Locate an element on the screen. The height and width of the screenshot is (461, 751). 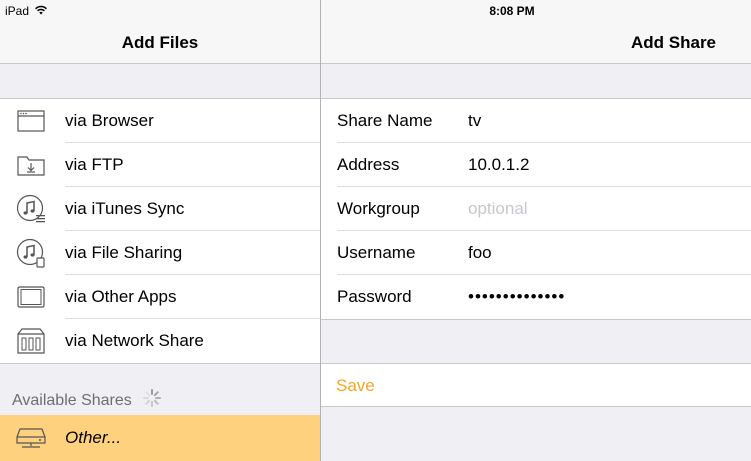
status-bar: iPad 8:08 PM is located at coordinates (375, 10).